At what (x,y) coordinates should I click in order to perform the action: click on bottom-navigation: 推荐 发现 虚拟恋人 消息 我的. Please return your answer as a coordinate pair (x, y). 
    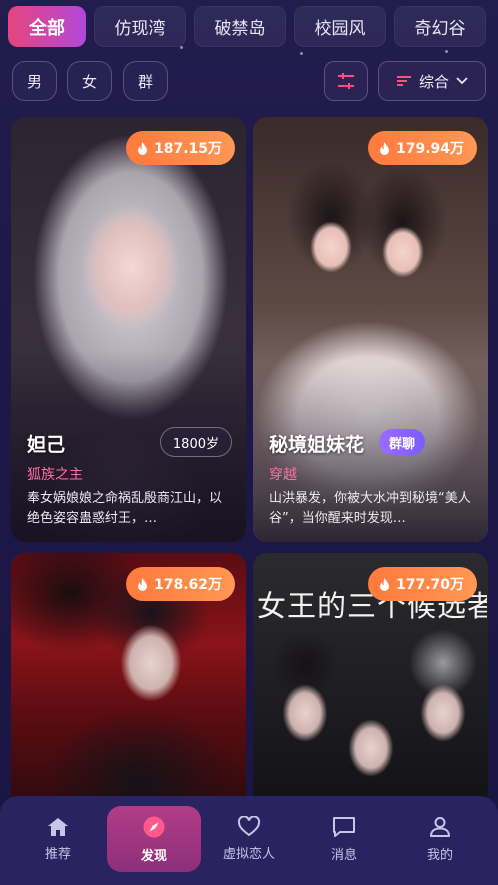
    Looking at the image, I should click on (249, 840).